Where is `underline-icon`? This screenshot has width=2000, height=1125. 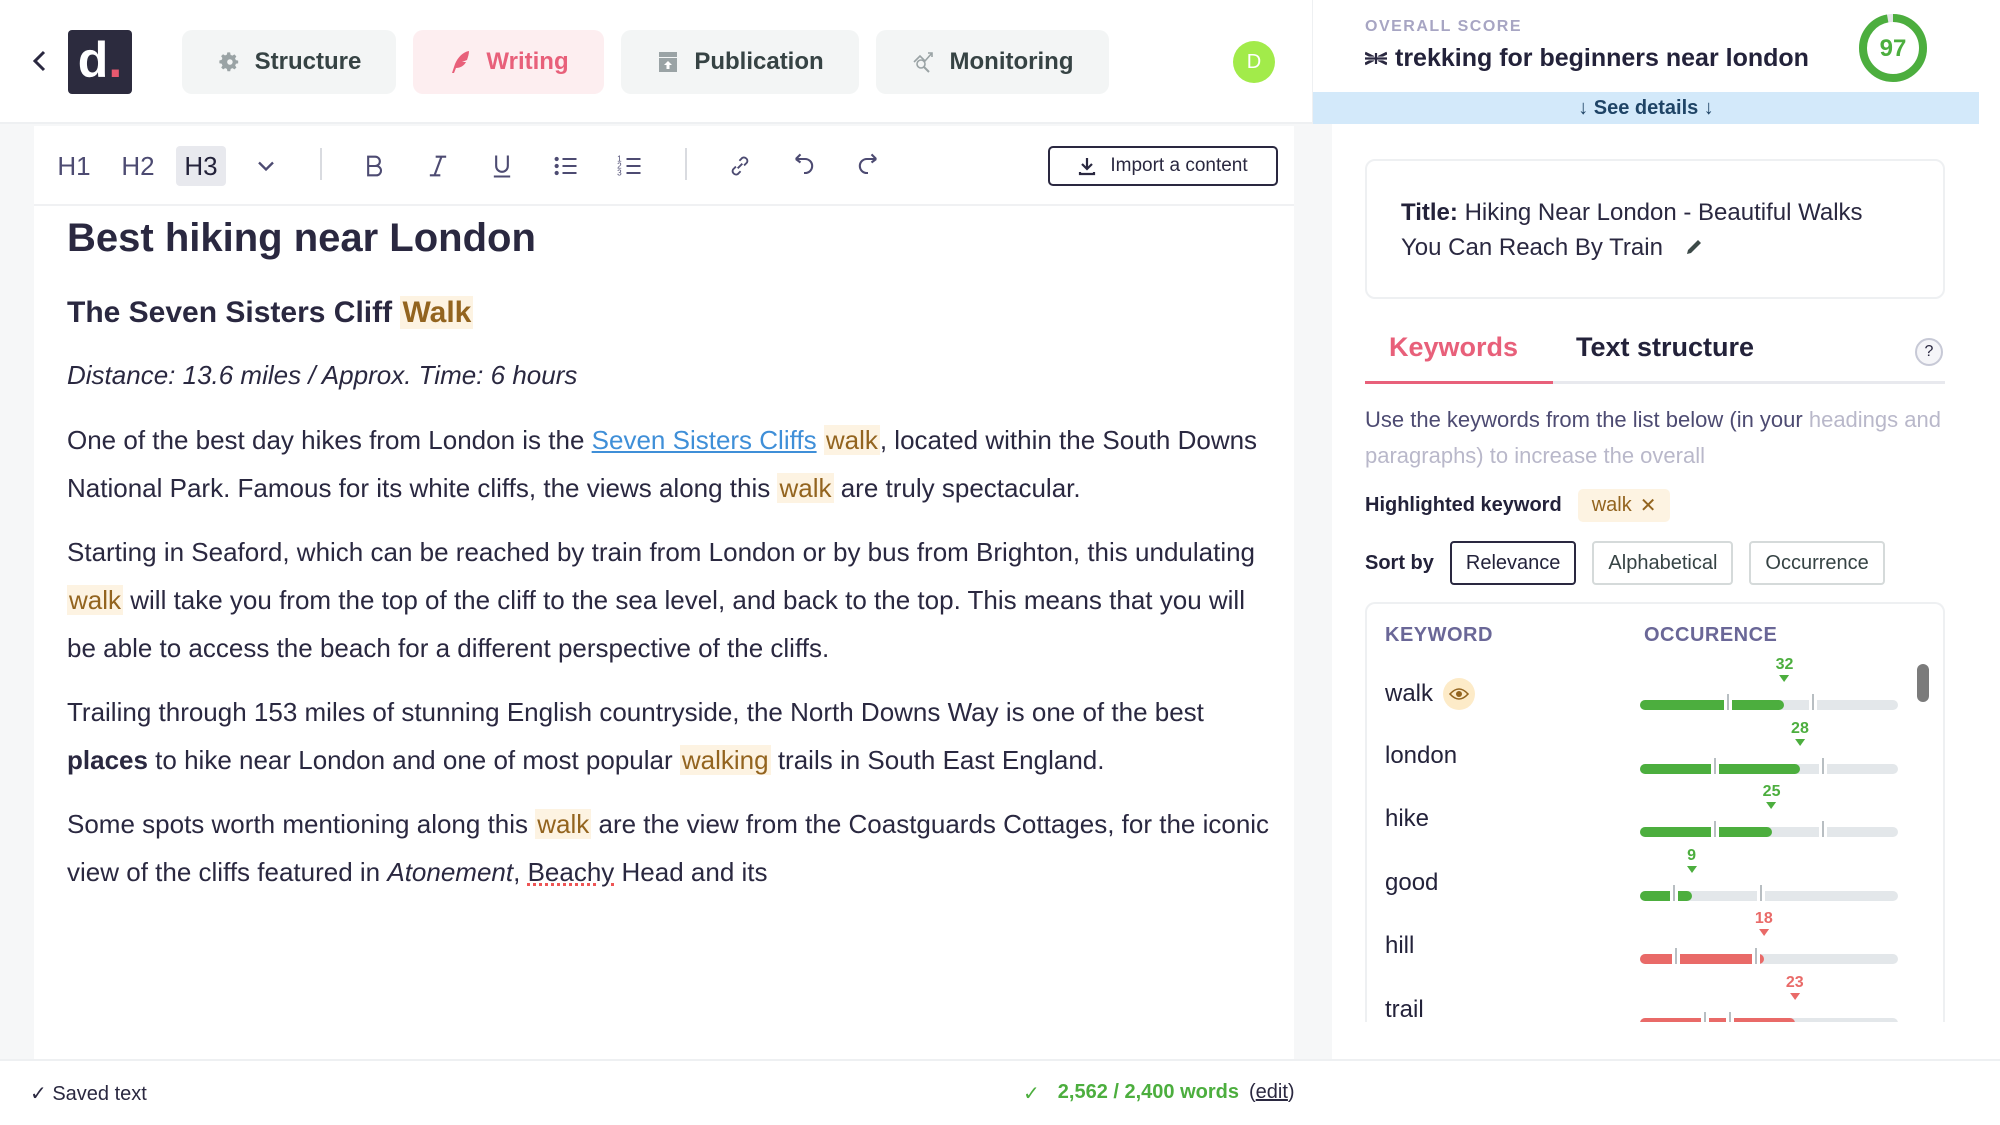
underline-icon is located at coordinates (502, 166).